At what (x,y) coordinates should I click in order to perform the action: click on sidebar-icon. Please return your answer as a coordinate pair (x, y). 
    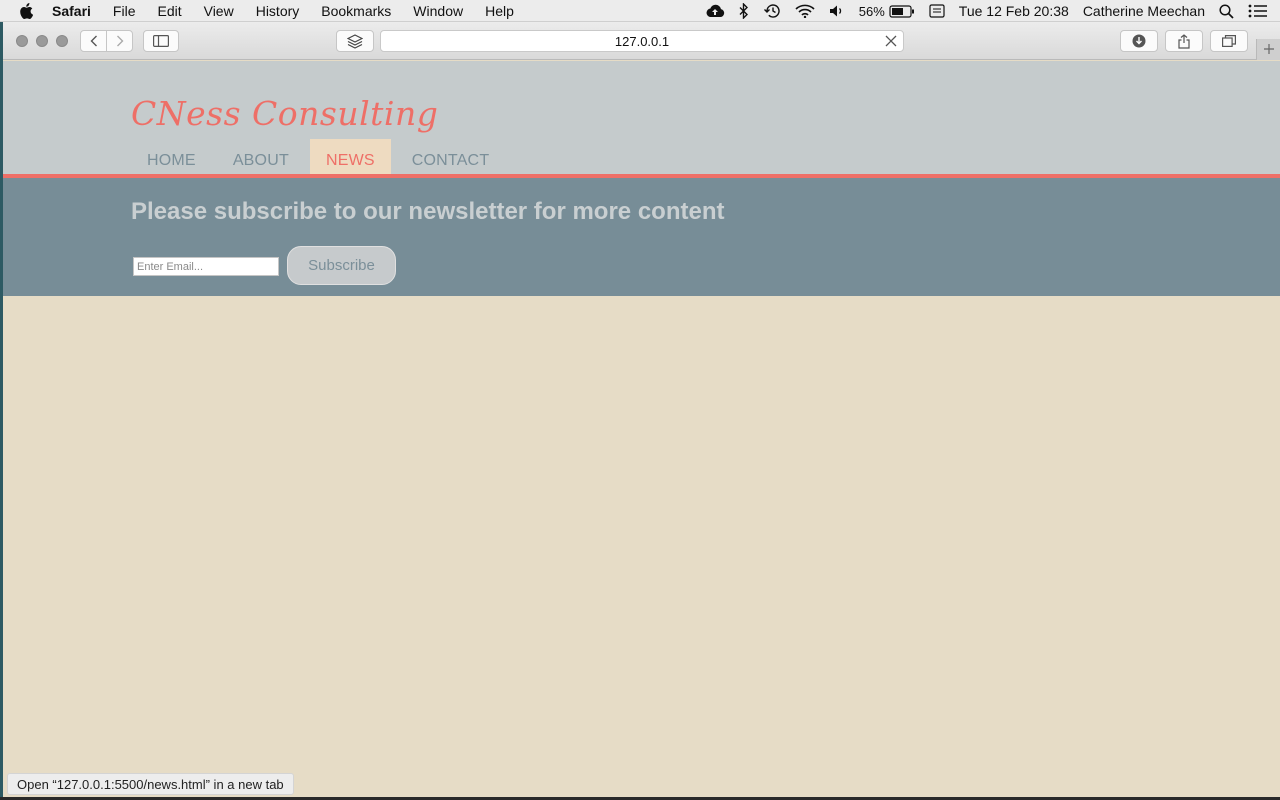
    Looking at the image, I should click on (161, 41).